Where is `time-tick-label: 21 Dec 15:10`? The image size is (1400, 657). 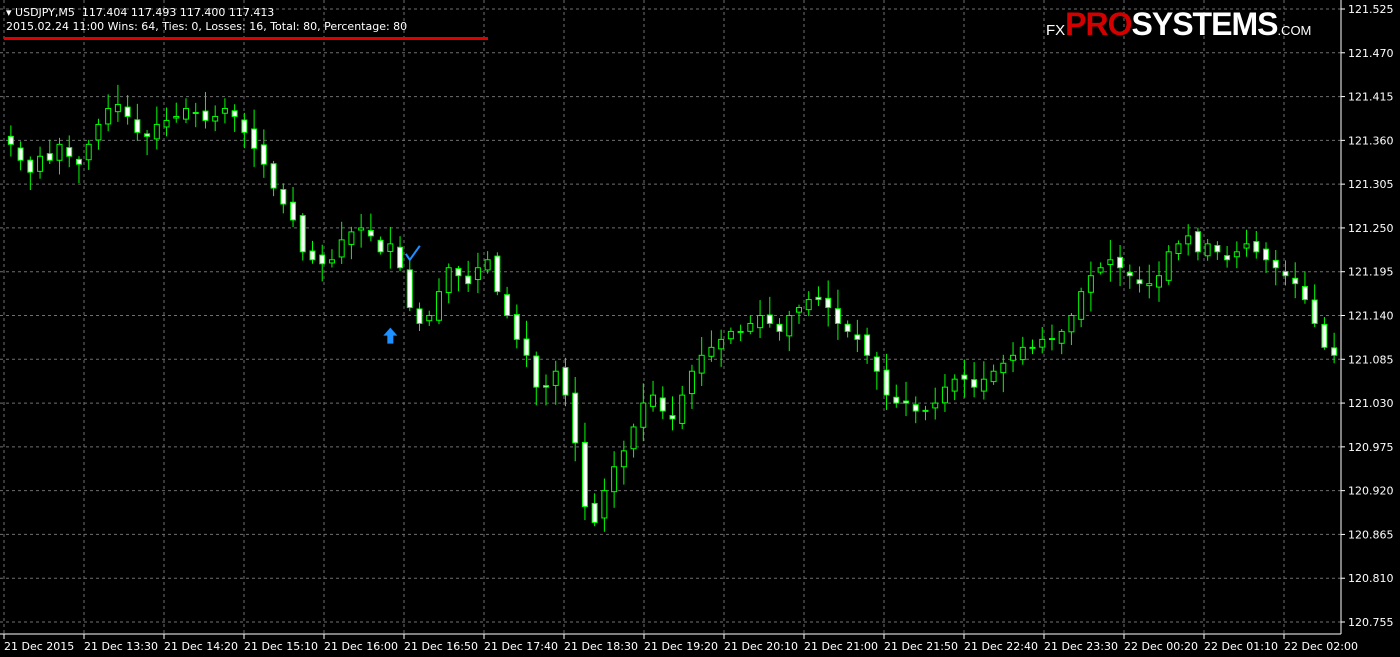 time-tick-label: 21 Dec 15:10 is located at coordinates (281, 646).